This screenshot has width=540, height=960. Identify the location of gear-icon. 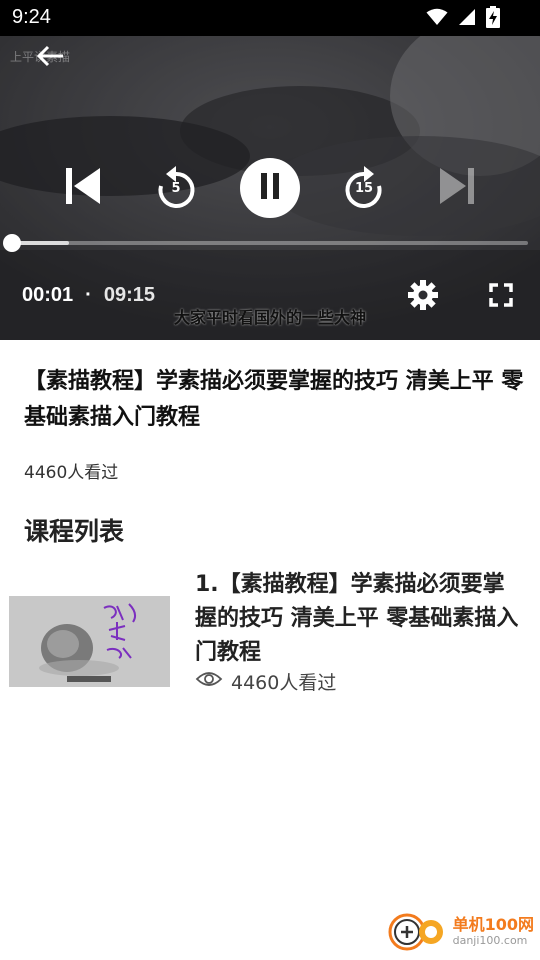
(423, 297).